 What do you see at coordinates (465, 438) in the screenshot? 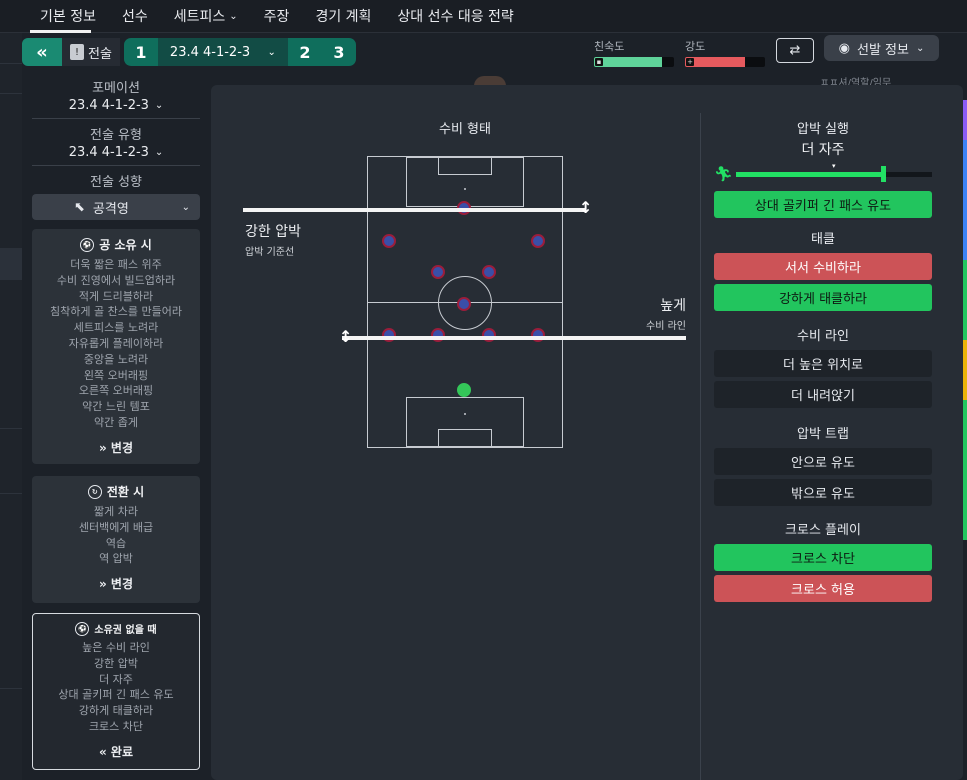
I see `goal-box-bottom` at bounding box center [465, 438].